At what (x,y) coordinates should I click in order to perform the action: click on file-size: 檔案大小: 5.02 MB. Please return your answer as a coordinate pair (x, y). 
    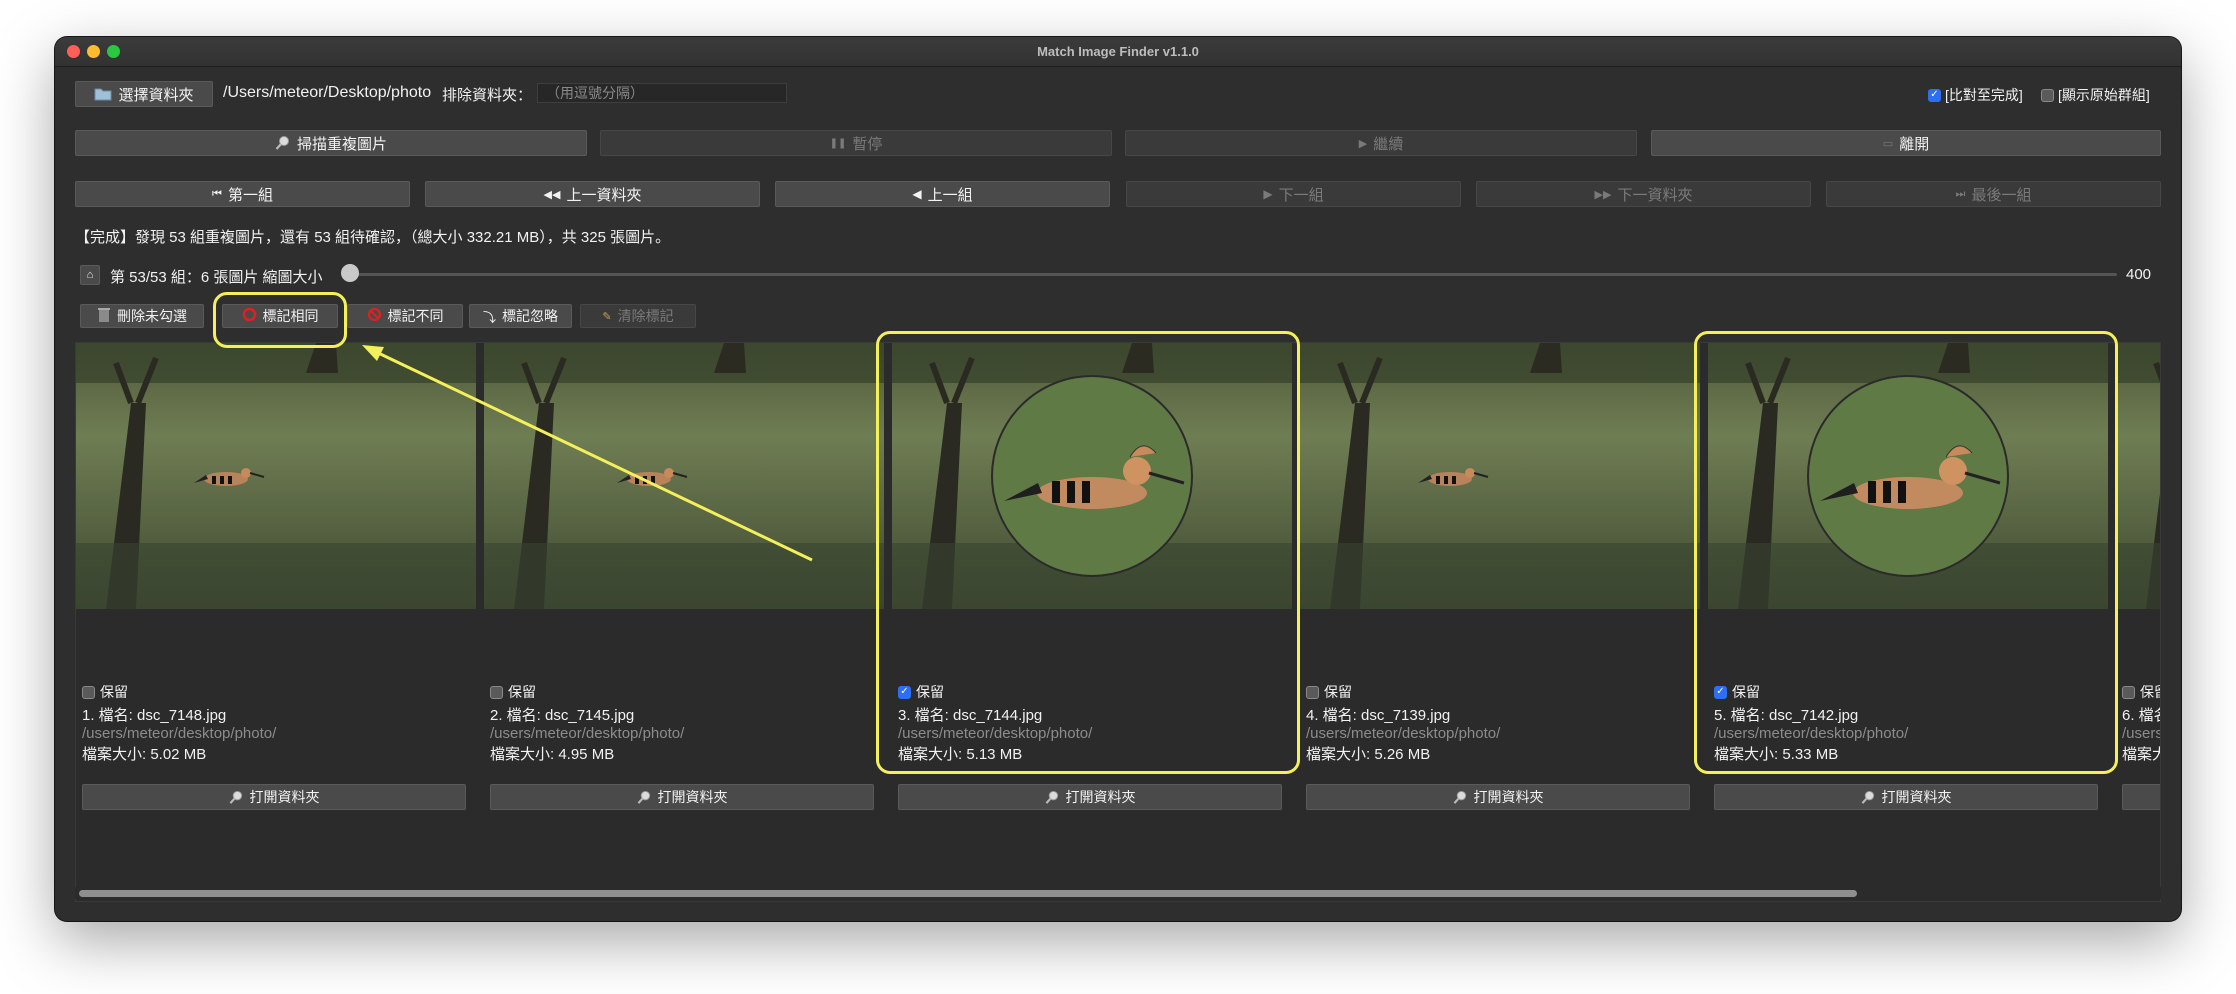
    Looking at the image, I should click on (144, 754).